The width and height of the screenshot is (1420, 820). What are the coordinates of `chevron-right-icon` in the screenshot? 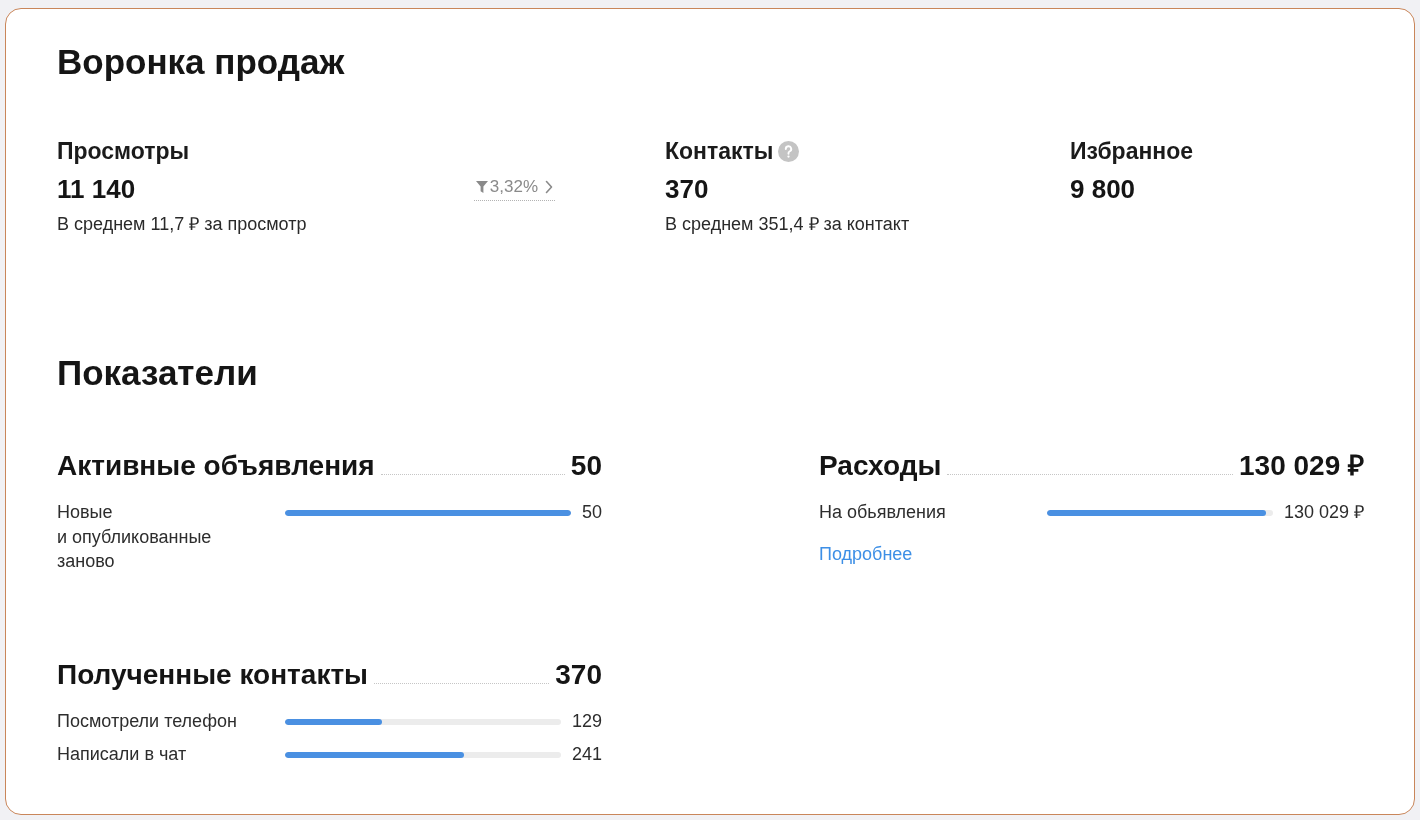 It's located at (549, 187).